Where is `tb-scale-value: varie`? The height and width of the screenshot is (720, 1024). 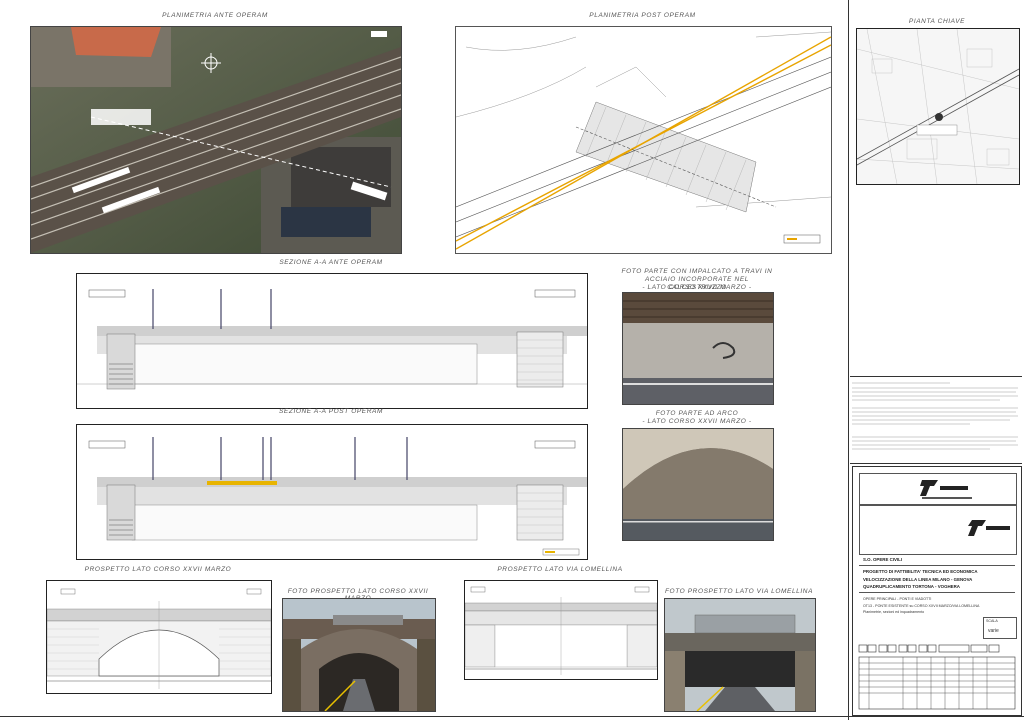 tb-scale-value: varie is located at coordinates (993, 631).